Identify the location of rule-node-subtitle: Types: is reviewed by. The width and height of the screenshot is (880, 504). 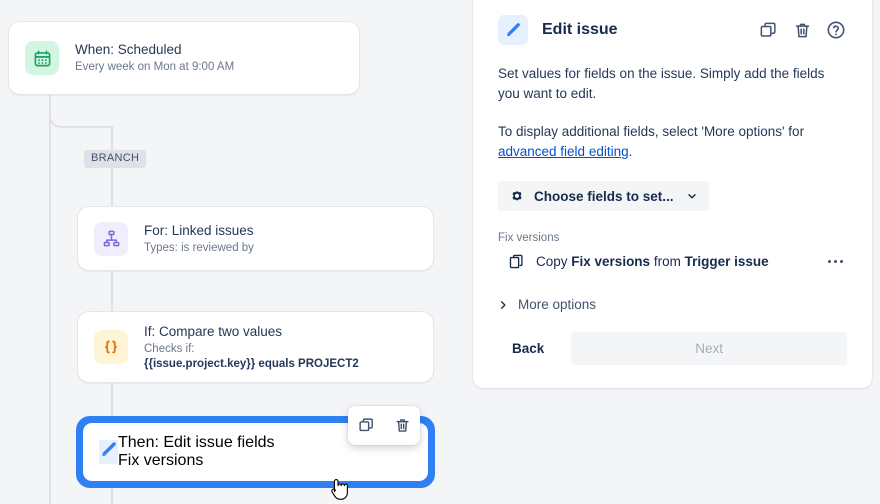
(199, 247).